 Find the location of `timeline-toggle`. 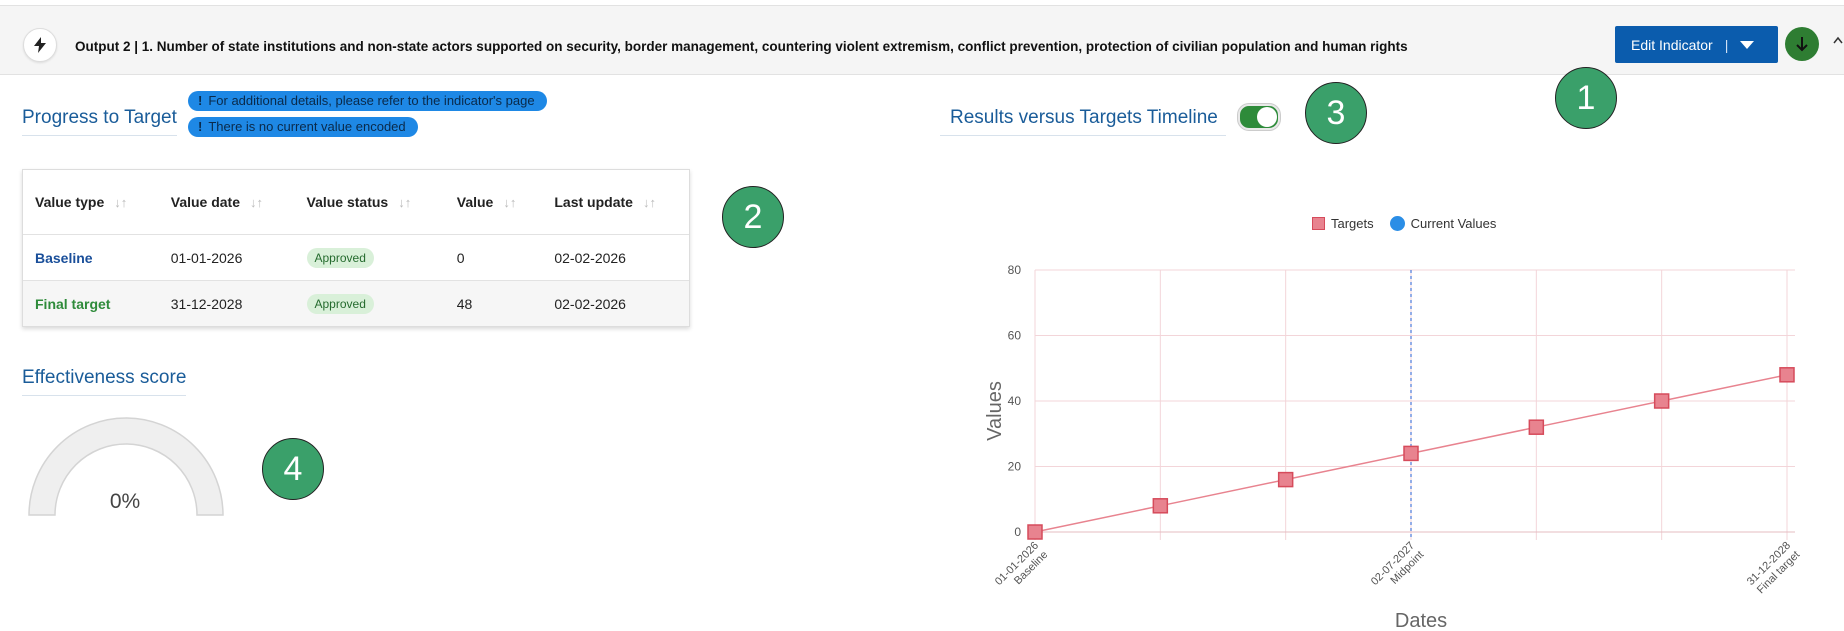

timeline-toggle is located at coordinates (1259, 117).